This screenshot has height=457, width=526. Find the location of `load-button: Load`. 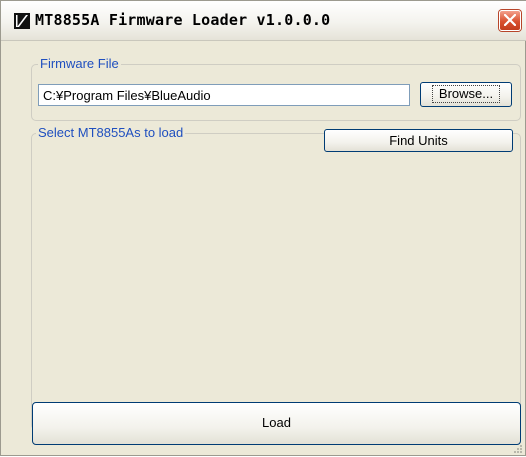

load-button: Load is located at coordinates (276, 423).